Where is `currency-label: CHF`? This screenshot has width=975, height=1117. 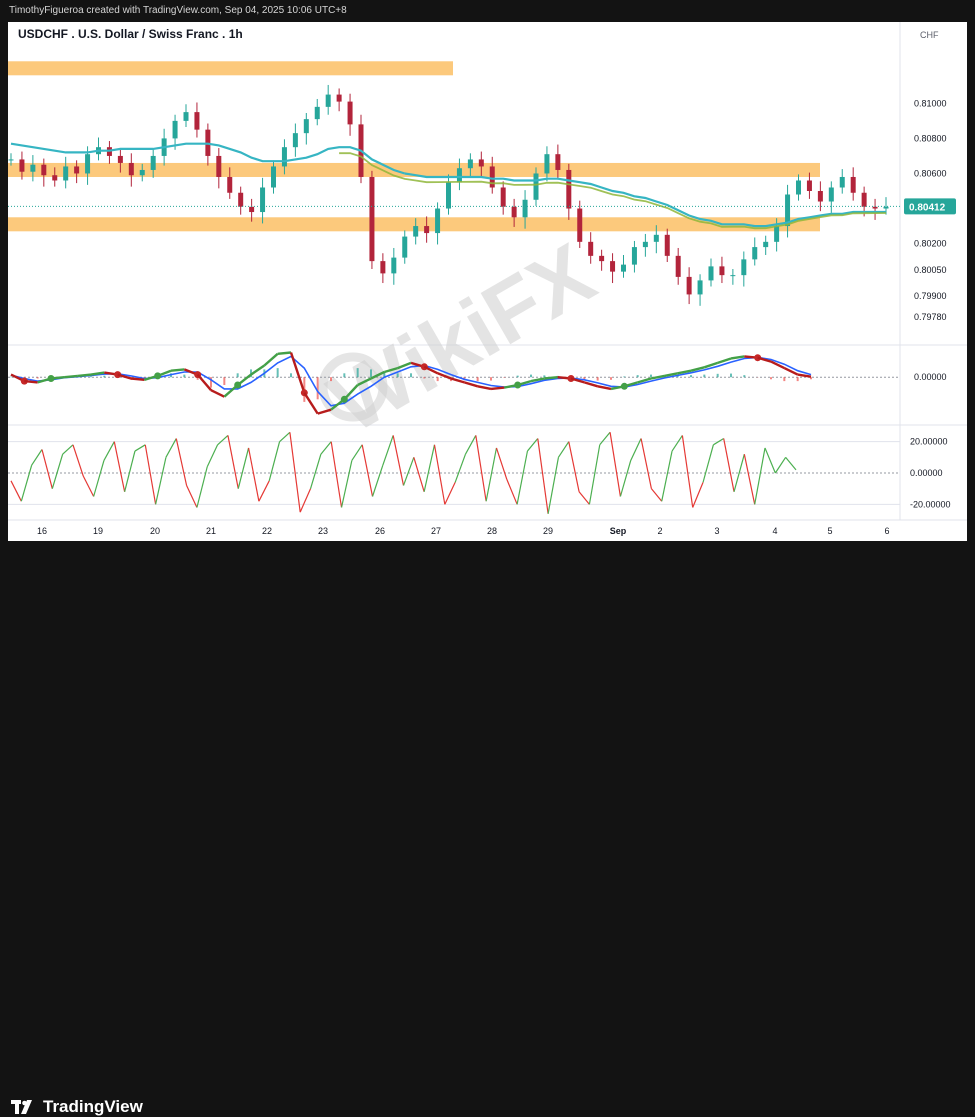
currency-label: CHF is located at coordinates (929, 35).